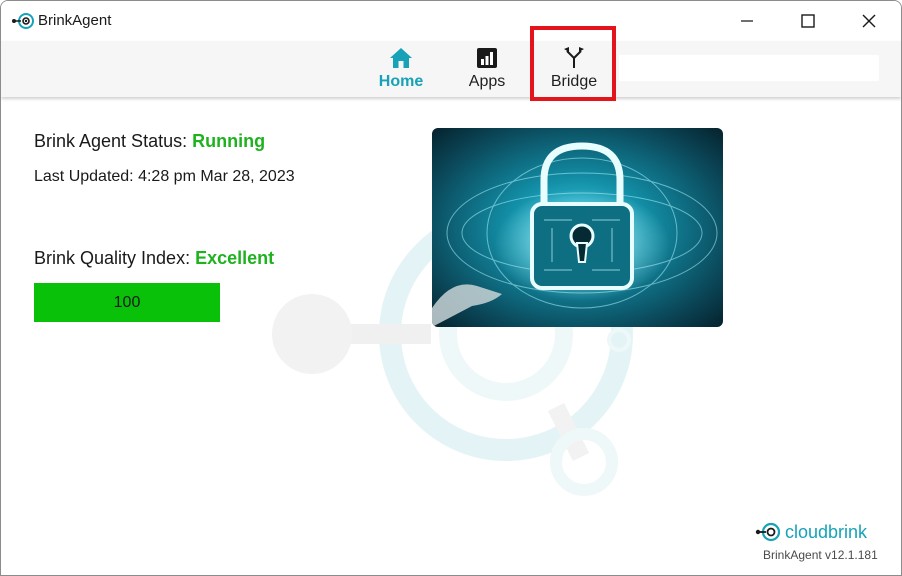 The height and width of the screenshot is (576, 902). What do you see at coordinates (216, 176) in the screenshot?
I see `last-updated-value: 4:28 pm Mar 28, 2023` at bounding box center [216, 176].